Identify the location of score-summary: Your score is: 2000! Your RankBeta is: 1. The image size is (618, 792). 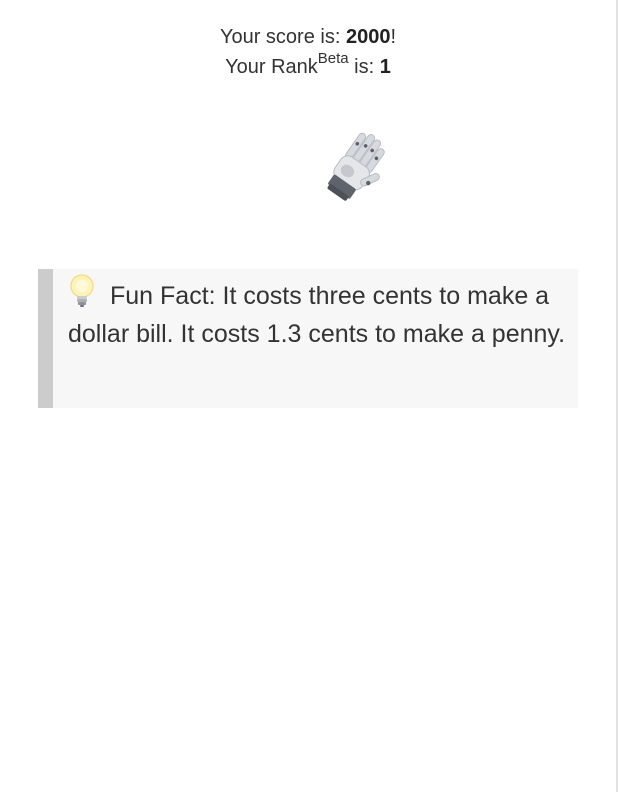
(308, 52).